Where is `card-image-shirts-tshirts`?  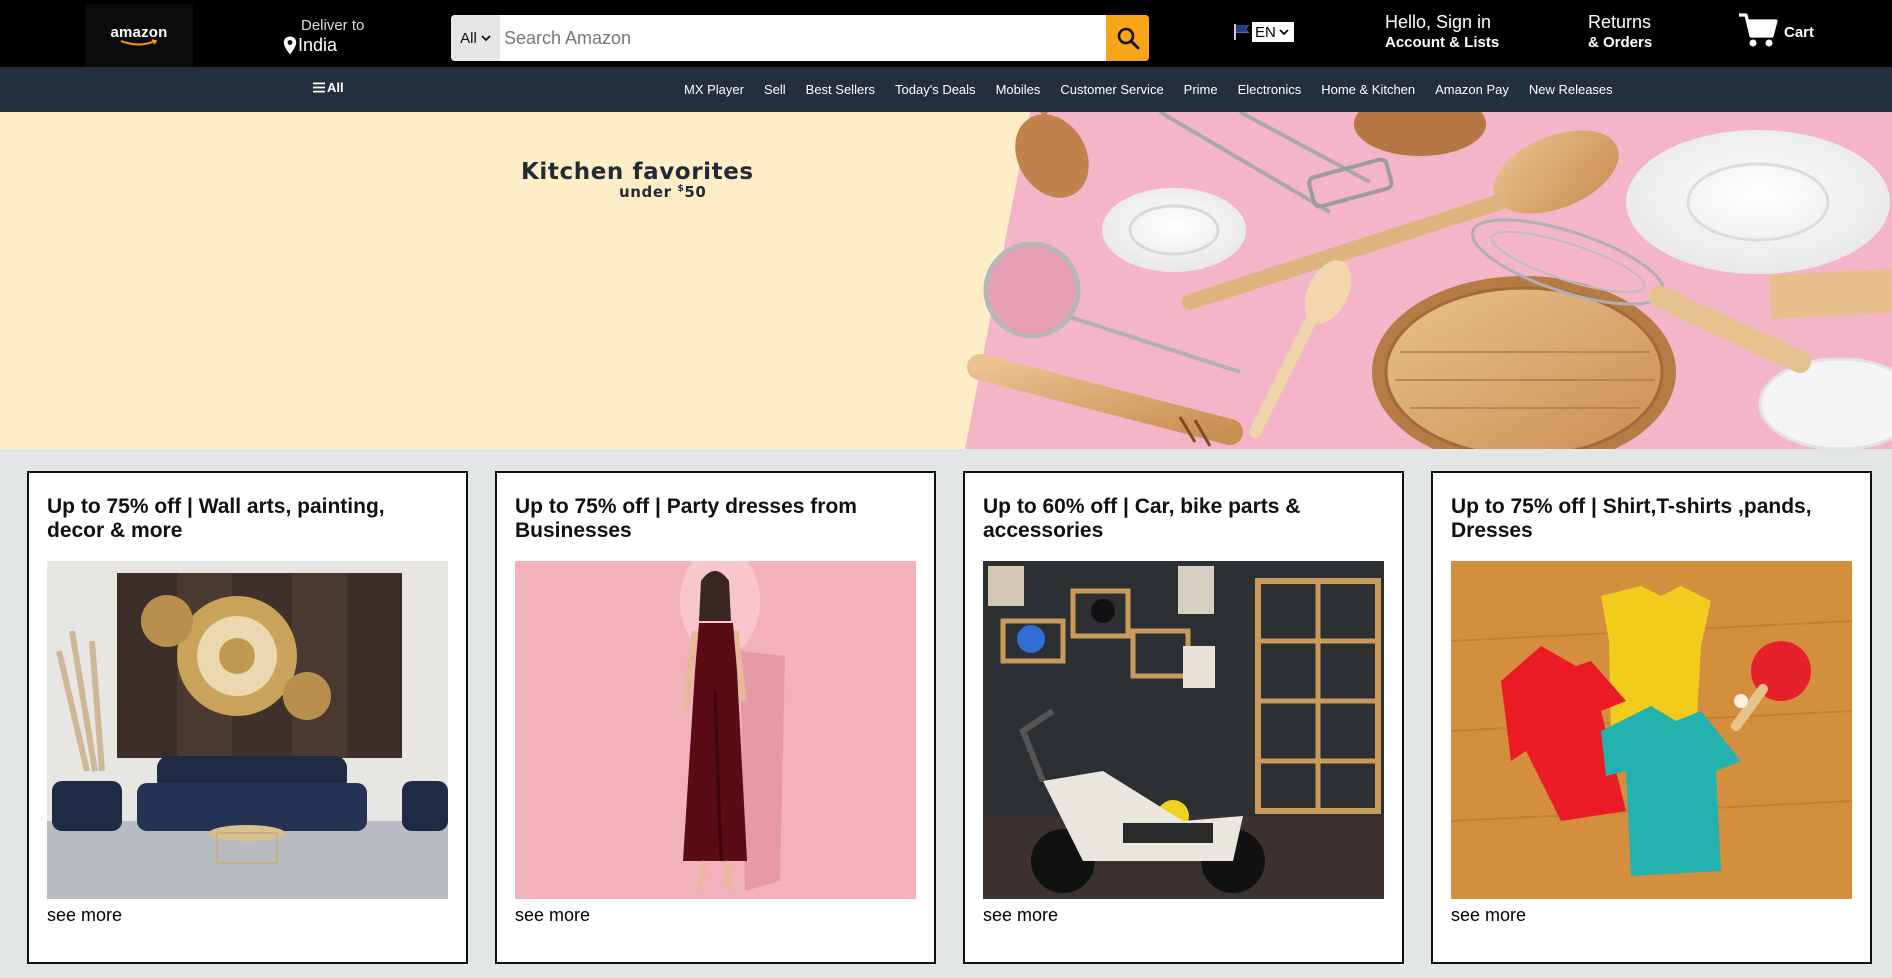
card-image-shirts-tshirts is located at coordinates (1651, 730).